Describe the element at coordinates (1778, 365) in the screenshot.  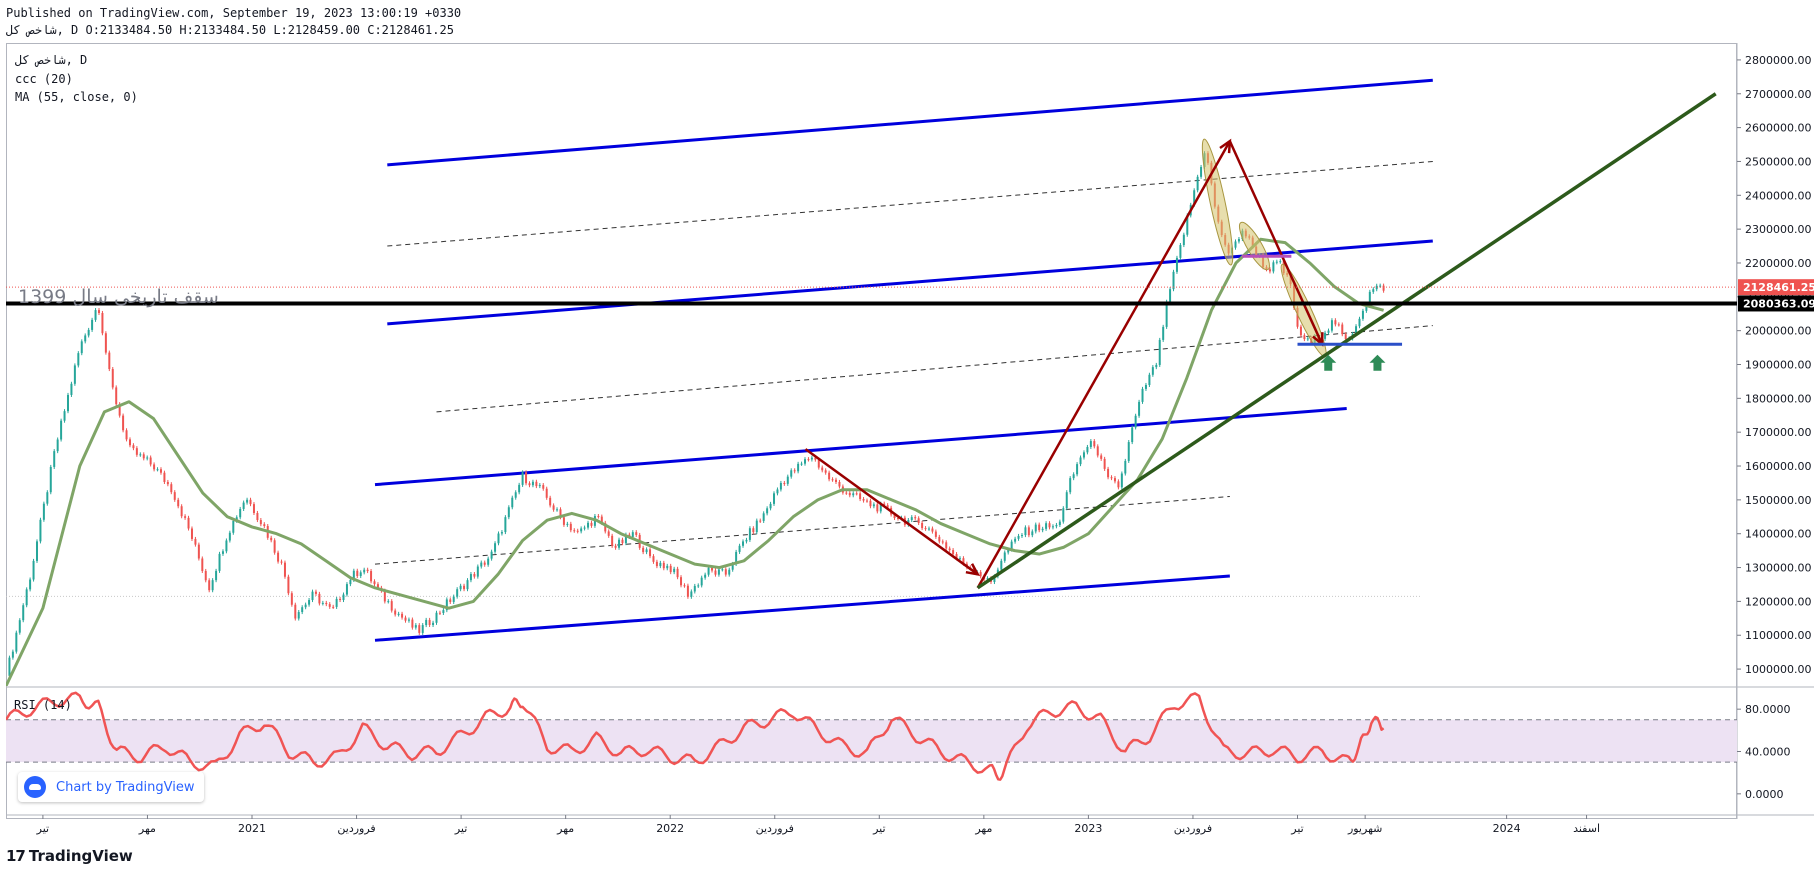
I see `y-tick-label: 1900000.00` at that location.